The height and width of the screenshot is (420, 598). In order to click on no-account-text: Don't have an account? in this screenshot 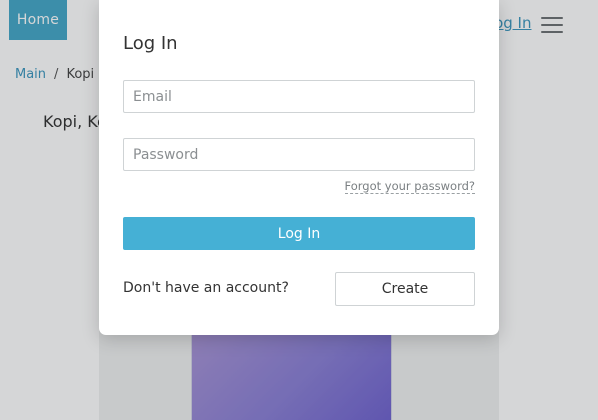, I will do `click(206, 288)`.